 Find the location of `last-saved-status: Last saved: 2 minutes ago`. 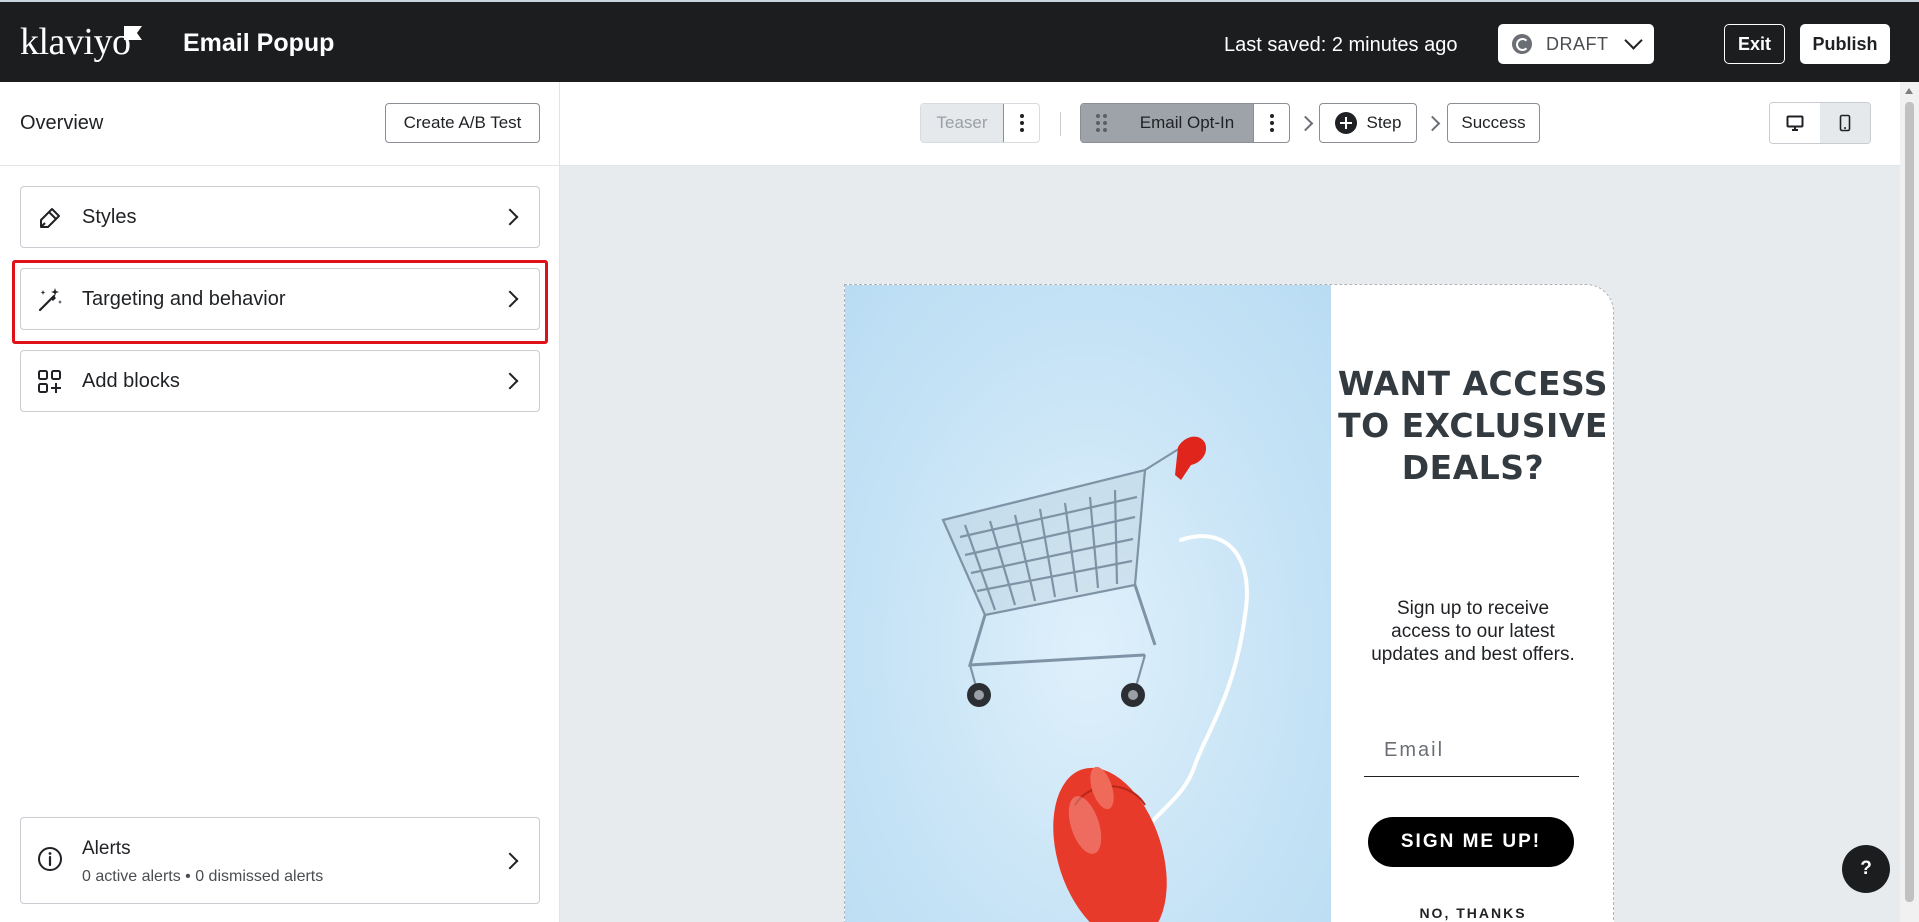

last-saved-status: Last saved: 2 minutes ago is located at coordinates (1341, 45).